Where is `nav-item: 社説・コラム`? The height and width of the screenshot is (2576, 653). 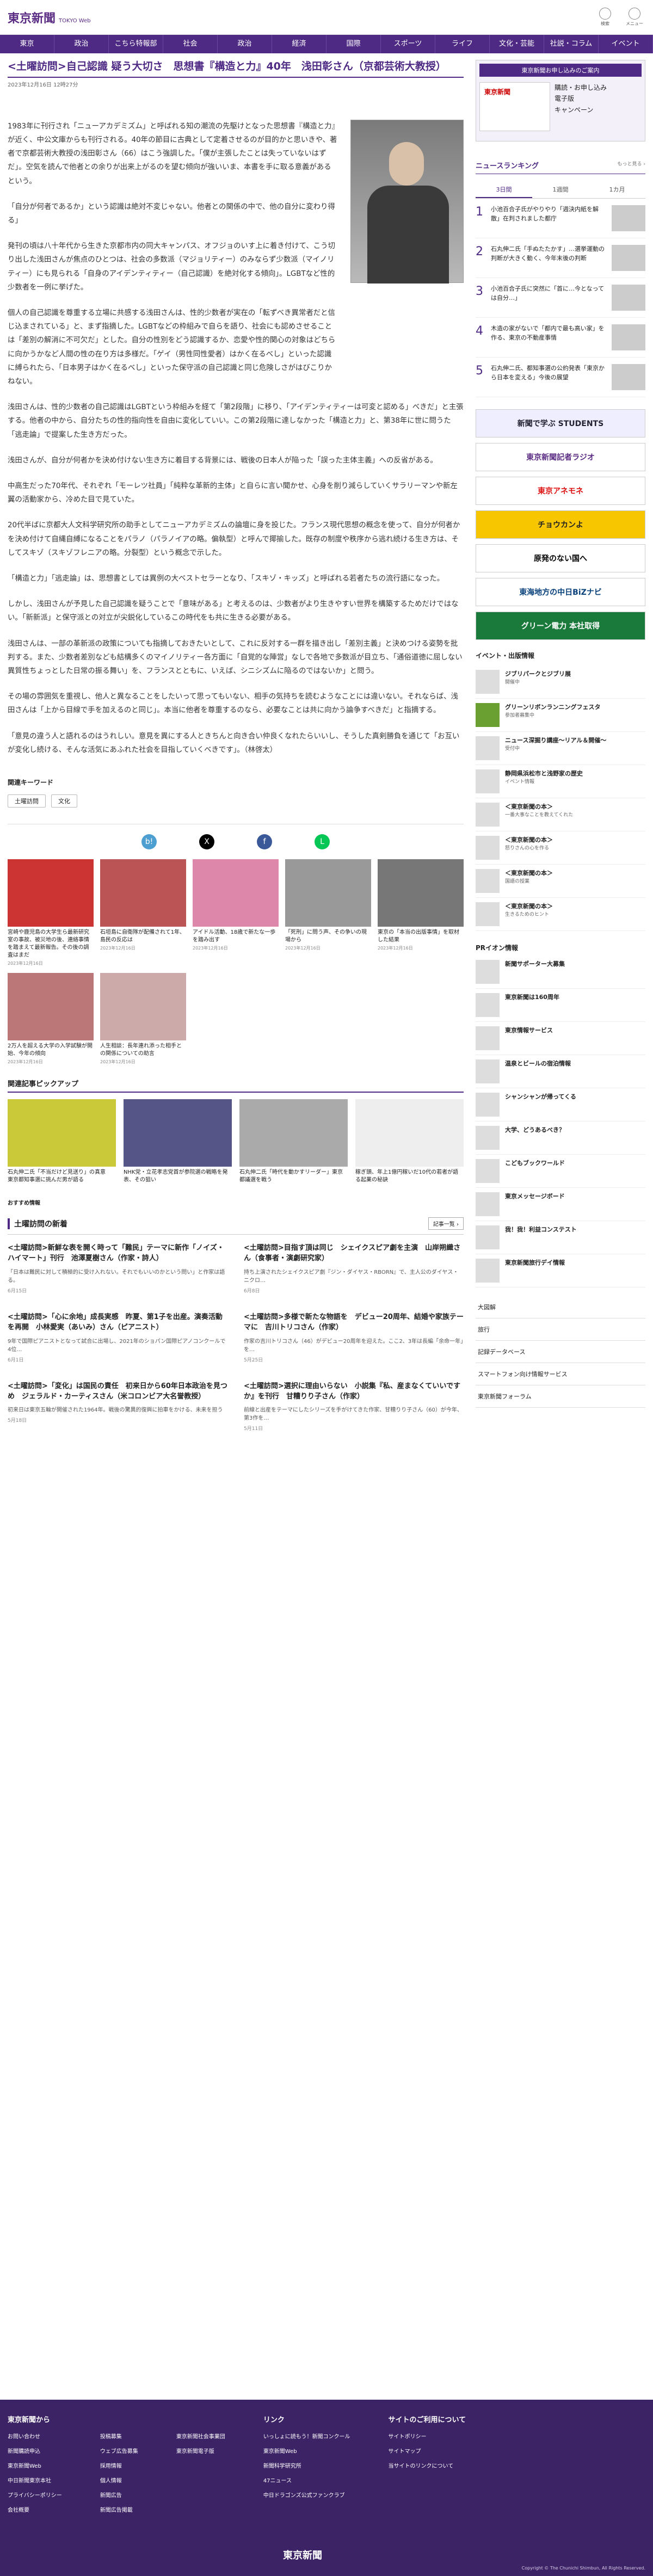
nav-item: 社説・コラム is located at coordinates (572, 44).